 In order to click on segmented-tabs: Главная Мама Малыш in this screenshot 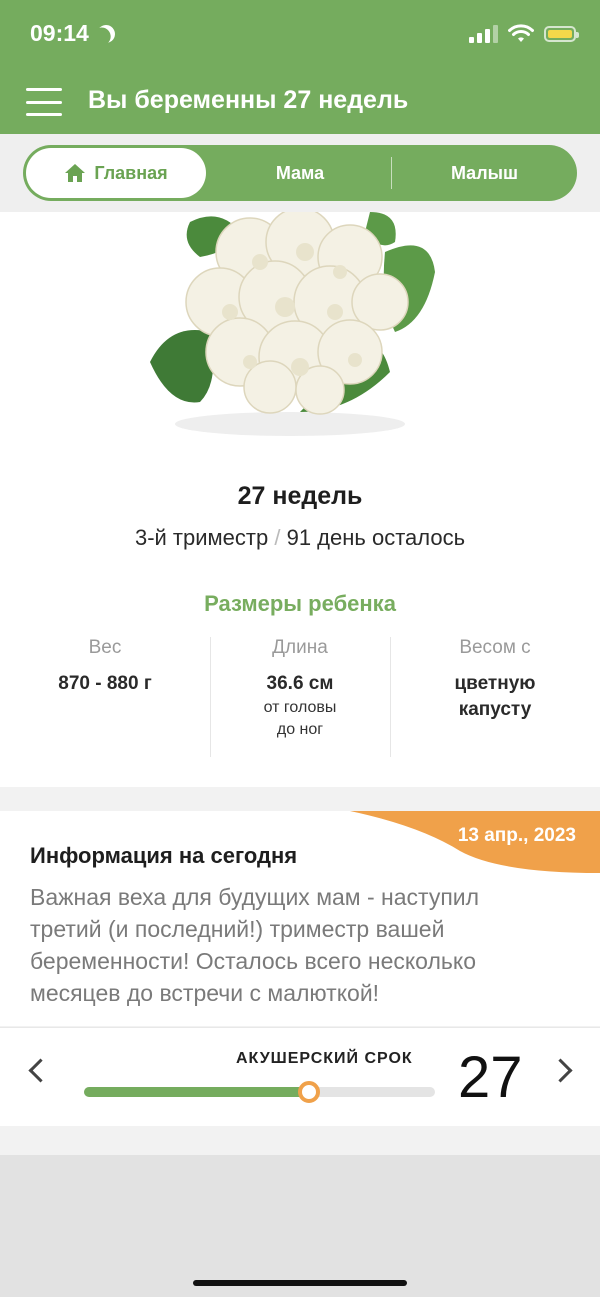, I will do `click(300, 173)`.